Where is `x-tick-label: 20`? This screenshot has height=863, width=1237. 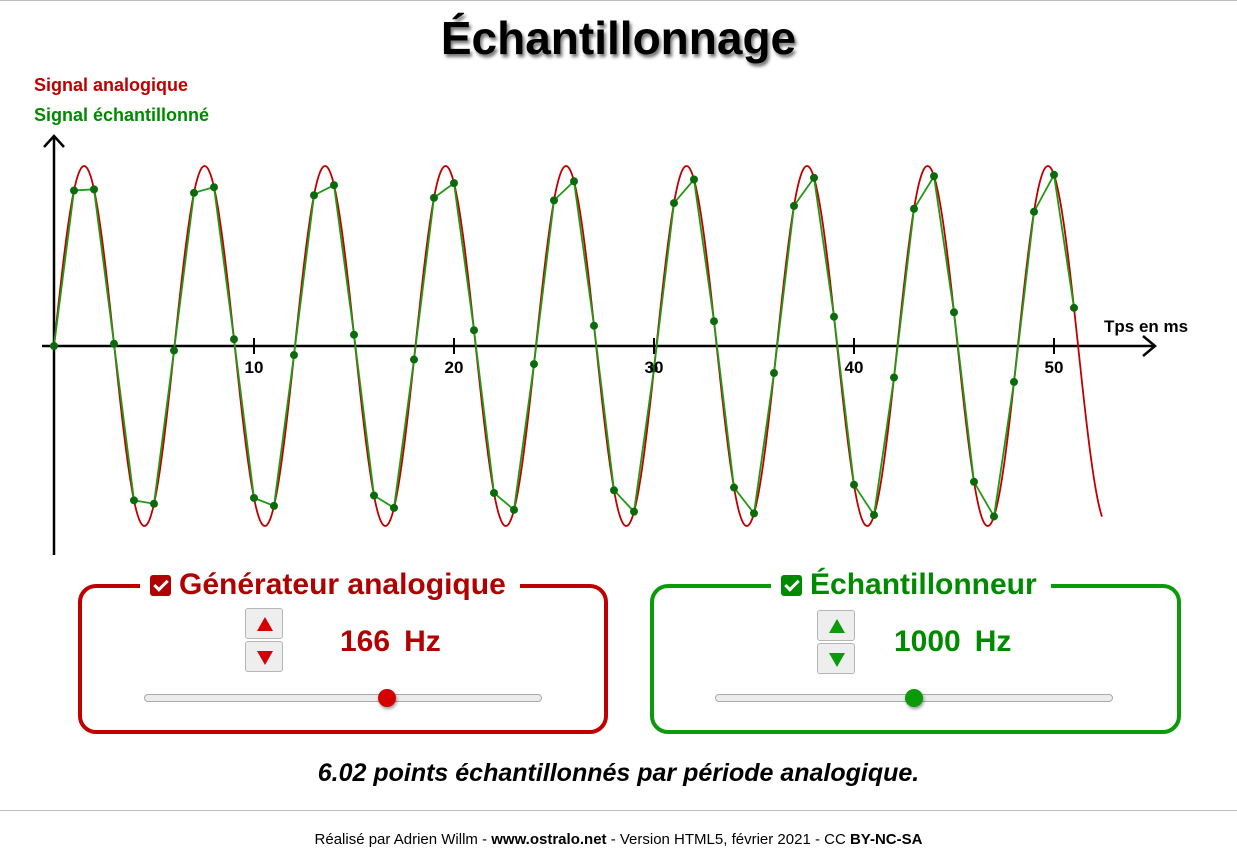 x-tick-label: 20 is located at coordinates (454, 367).